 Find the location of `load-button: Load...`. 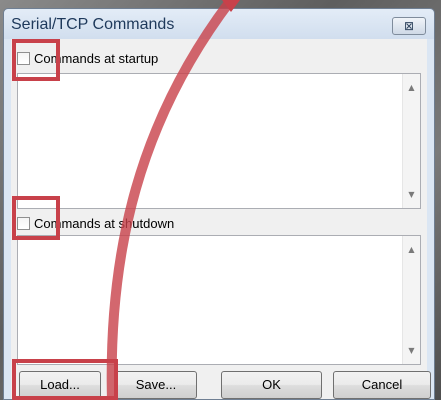

load-button: Load... is located at coordinates (60, 385).